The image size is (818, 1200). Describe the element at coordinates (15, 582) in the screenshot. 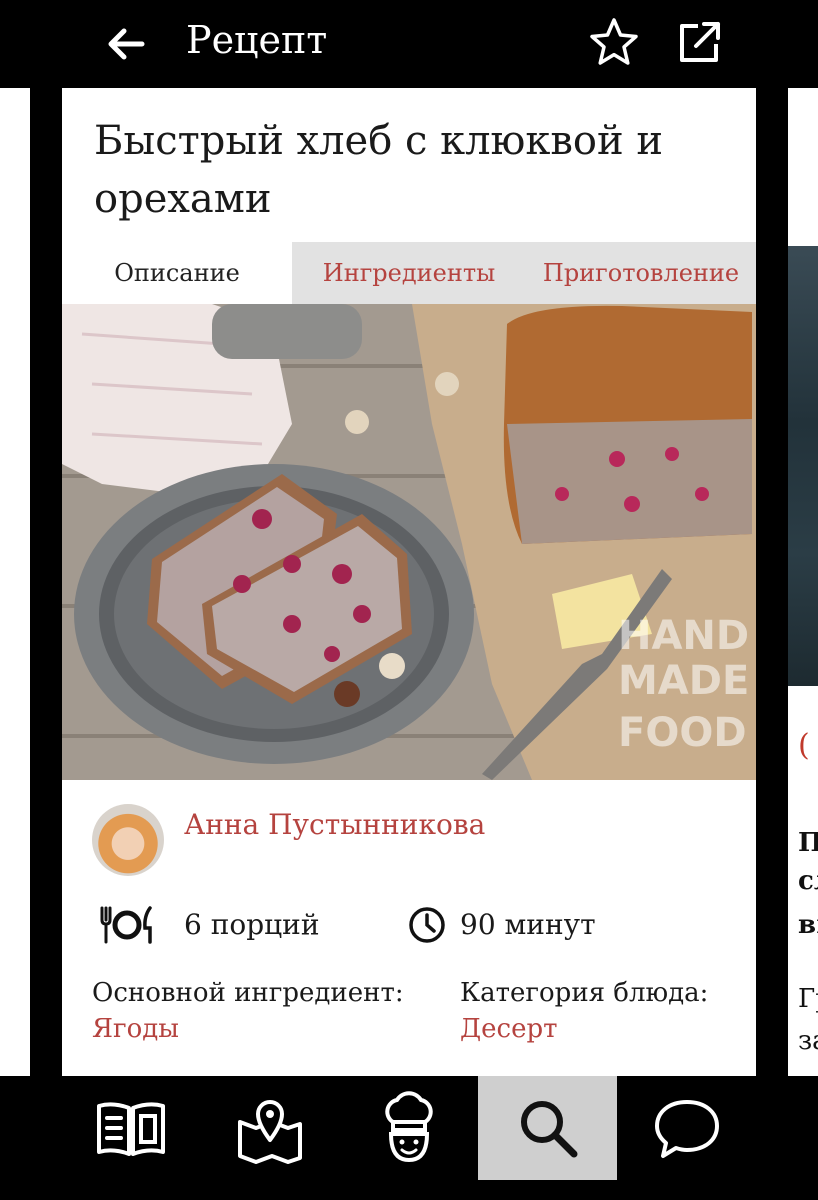

I see `previous-card-edge` at that location.